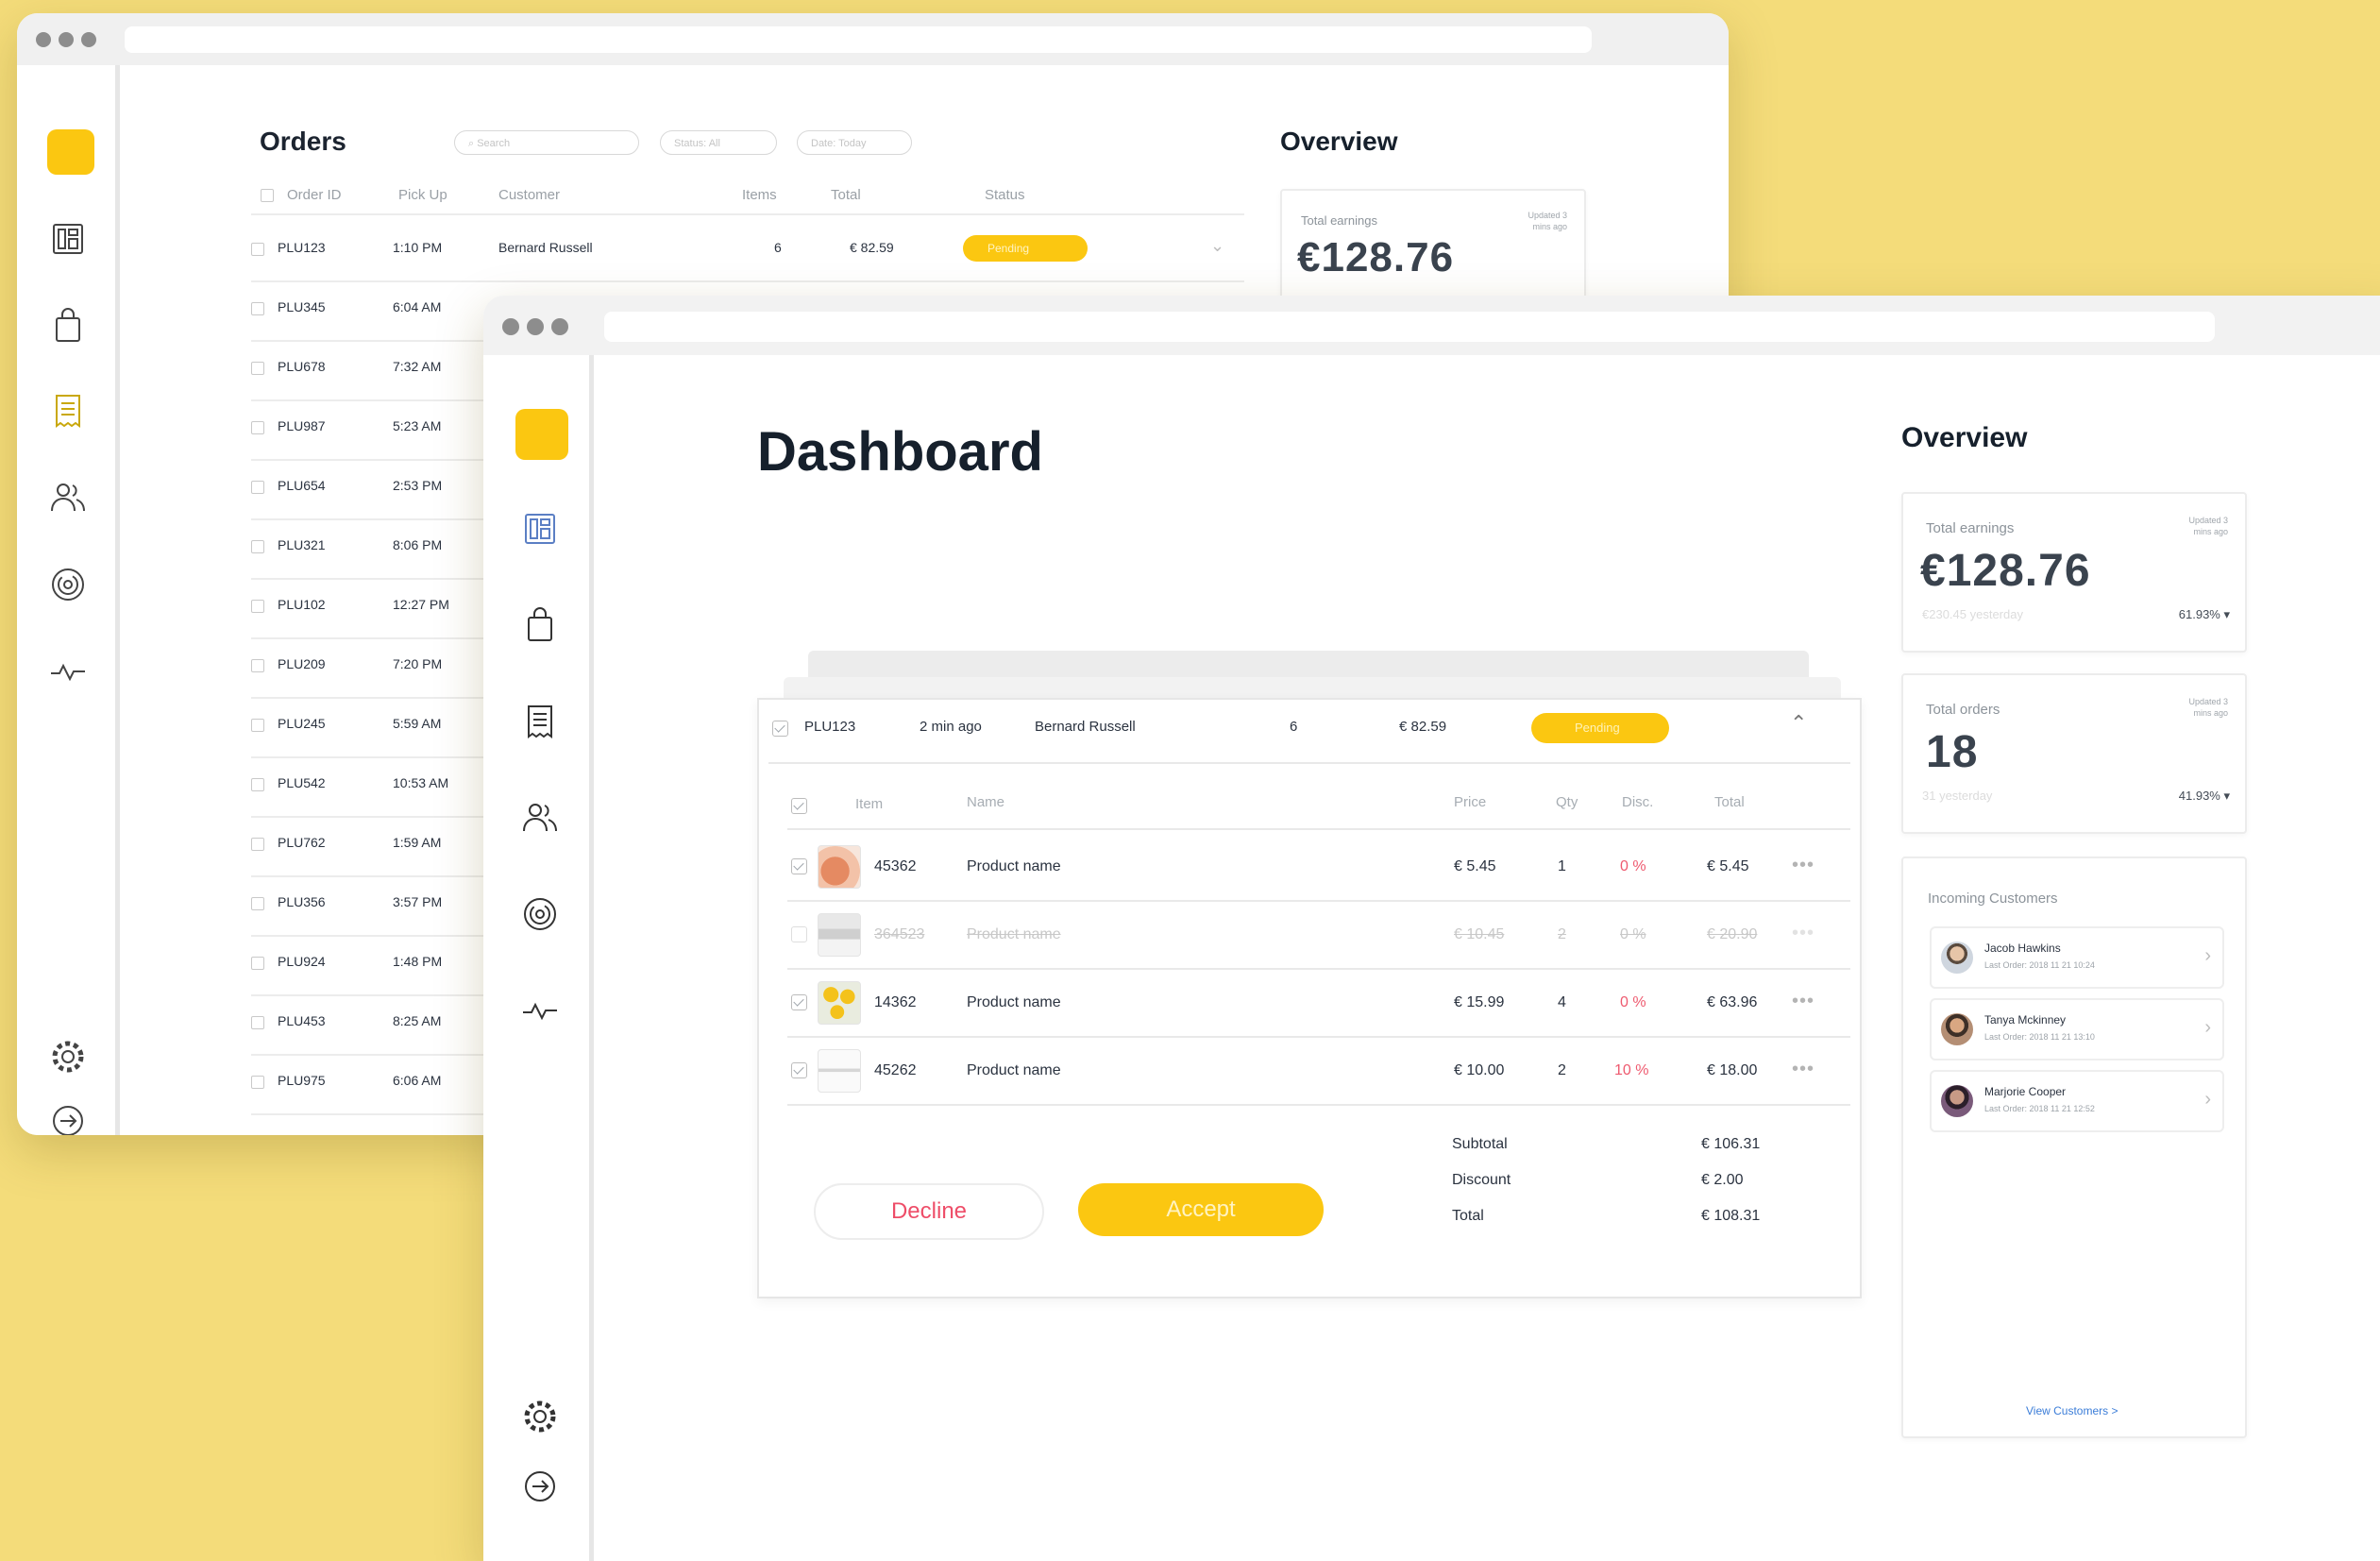  I want to click on search-input: ⌕ Search, so click(546, 142).